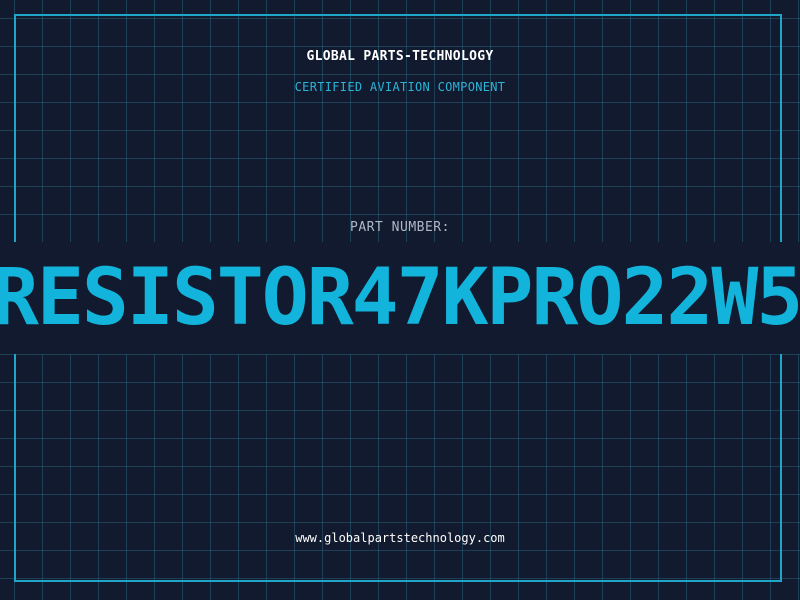  I want to click on website-url: www.globalpartstechnology.com, so click(400, 538).